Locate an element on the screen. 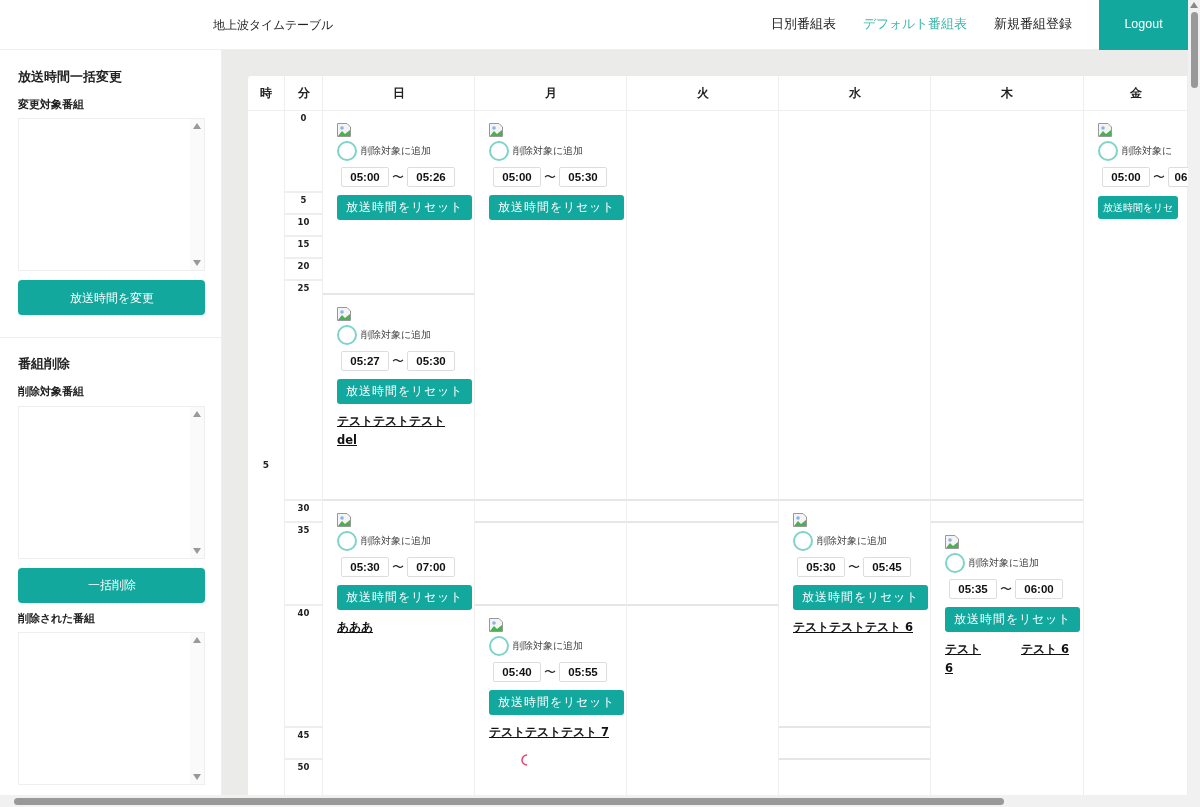 The image size is (1200, 807). column-header: 火 is located at coordinates (702, 93).